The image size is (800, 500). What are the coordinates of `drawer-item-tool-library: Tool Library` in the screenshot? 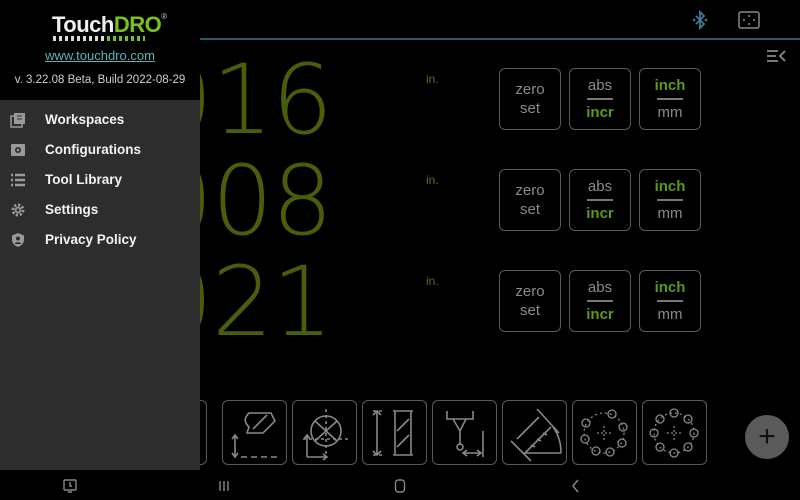 It's located at (100, 180).